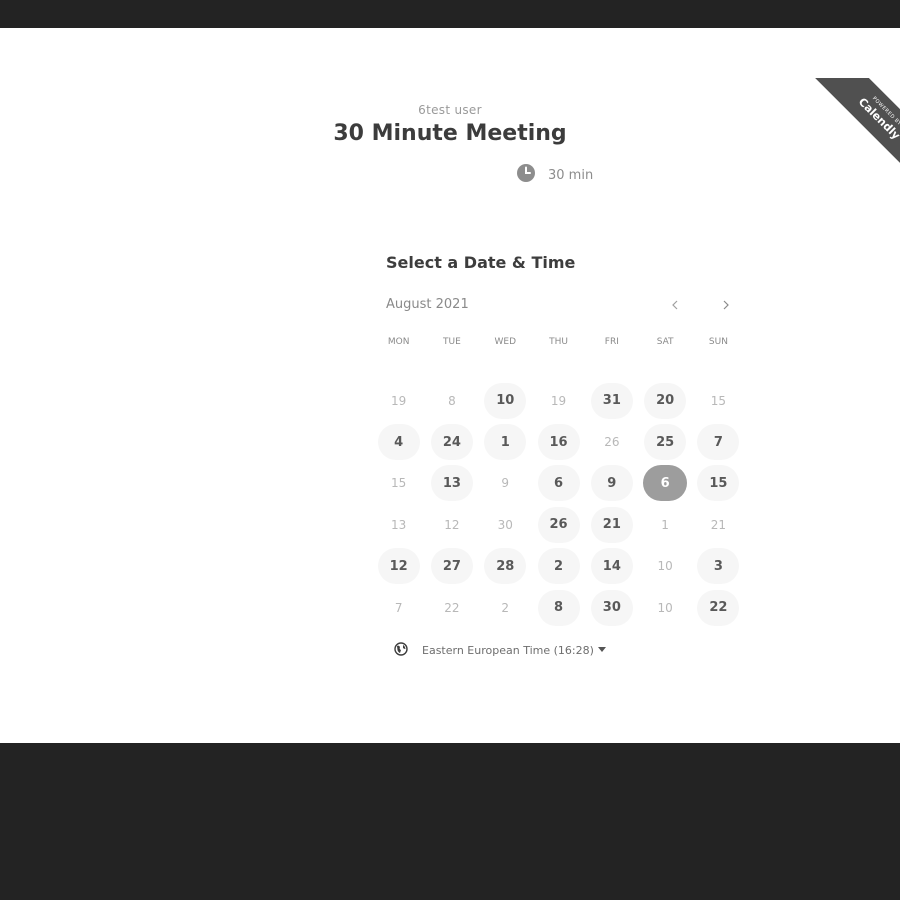  I want to click on calendar-cell: 20, so click(664, 400).